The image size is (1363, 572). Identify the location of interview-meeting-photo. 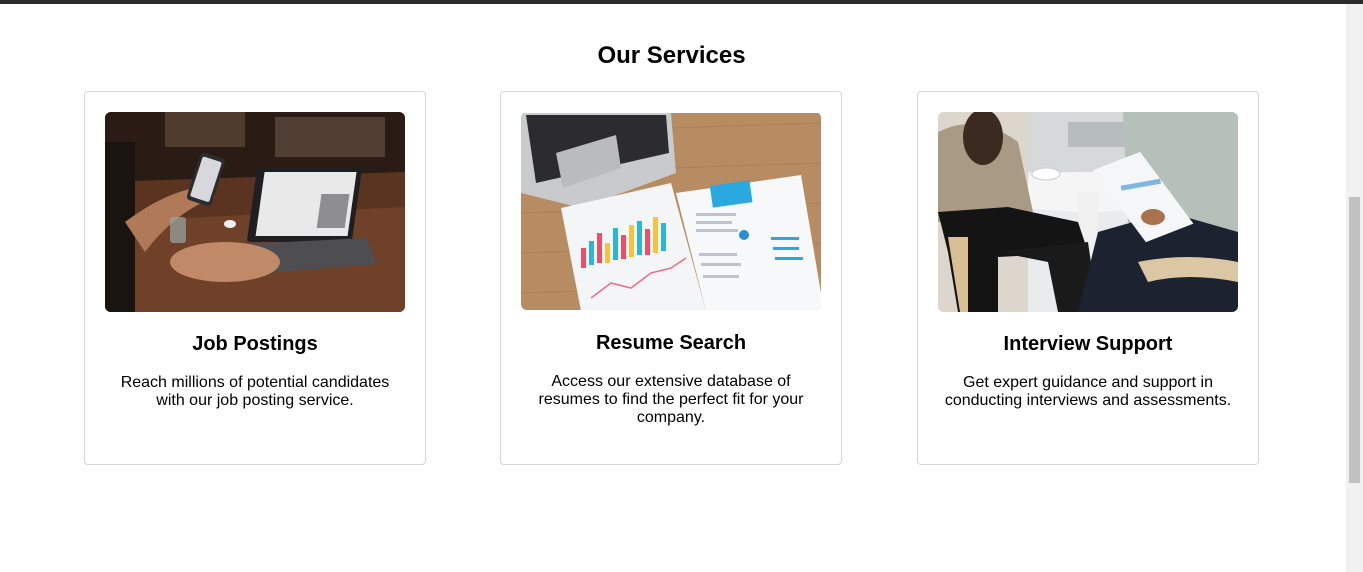
(1088, 212).